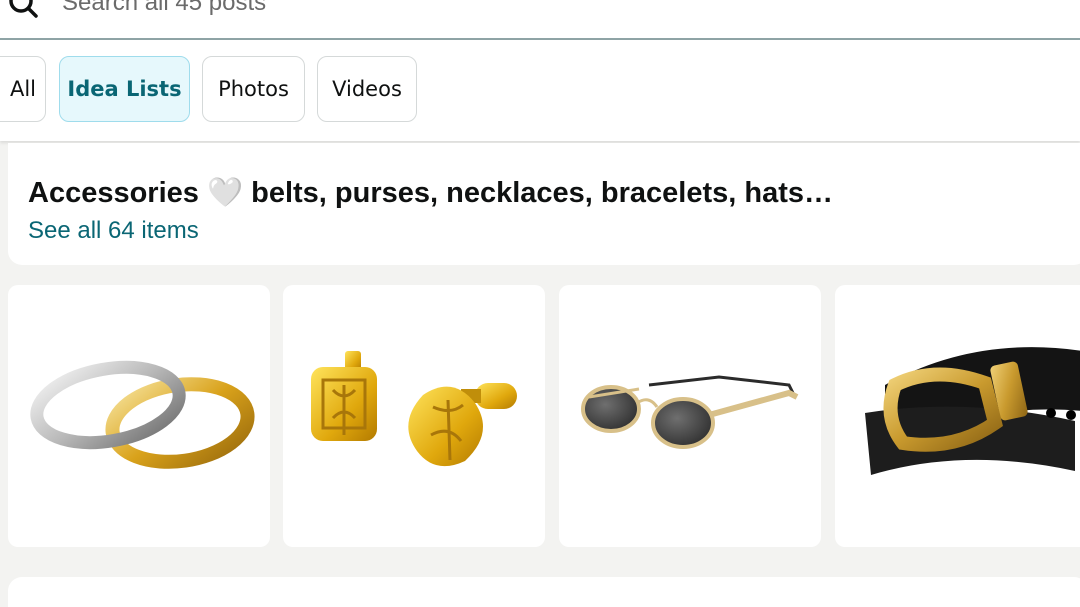 The height and width of the screenshot is (607, 1080). What do you see at coordinates (24, 10) in the screenshot?
I see `search-icon` at bounding box center [24, 10].